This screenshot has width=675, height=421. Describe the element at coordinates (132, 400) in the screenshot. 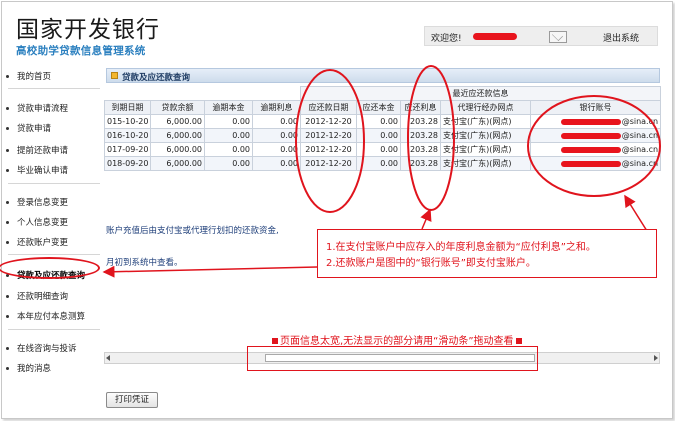

I see `print-voucher-button: 打印凭证` at that location.